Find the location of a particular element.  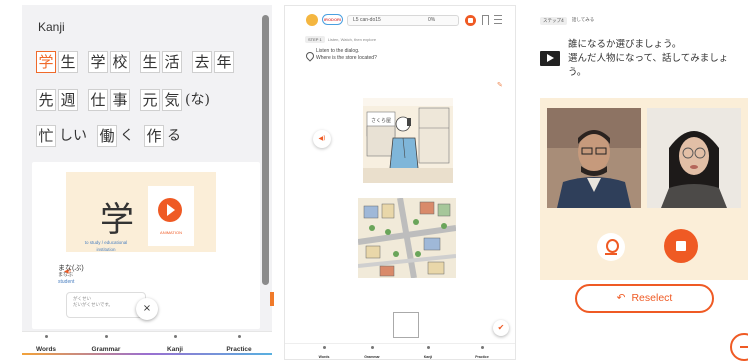

scrollbar is located at coordinates (265, 150).